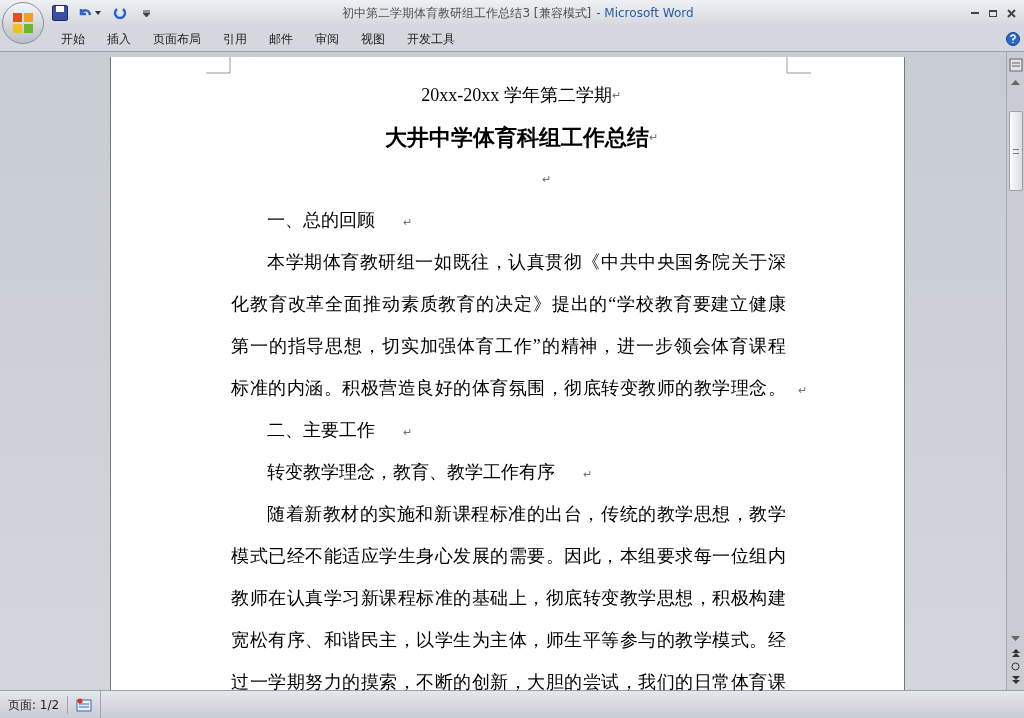 This screenshot has height=718, width=1024. Describe the element at coordinates (526, 262) in the screenshot. I see `text-line: 本学期体育教研组一如既往，认真贯彻《中共中央国务院关于深` at that location.